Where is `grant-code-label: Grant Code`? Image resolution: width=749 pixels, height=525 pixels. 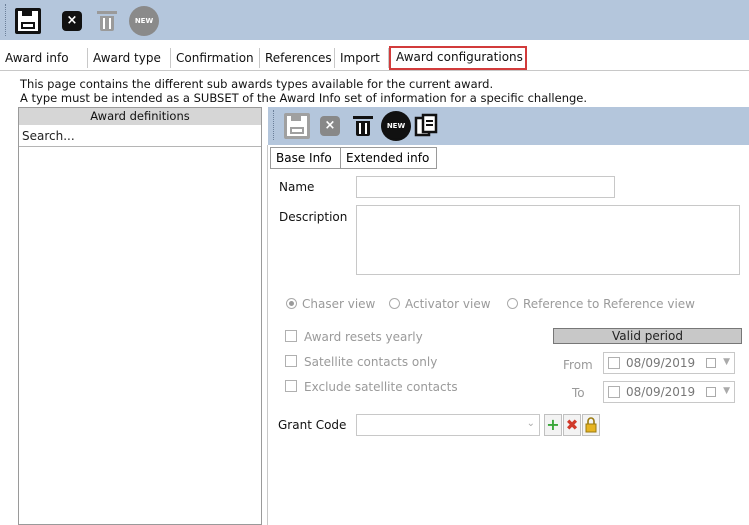 grant-code-label: Grant Code is located at coordinates (312, 425).